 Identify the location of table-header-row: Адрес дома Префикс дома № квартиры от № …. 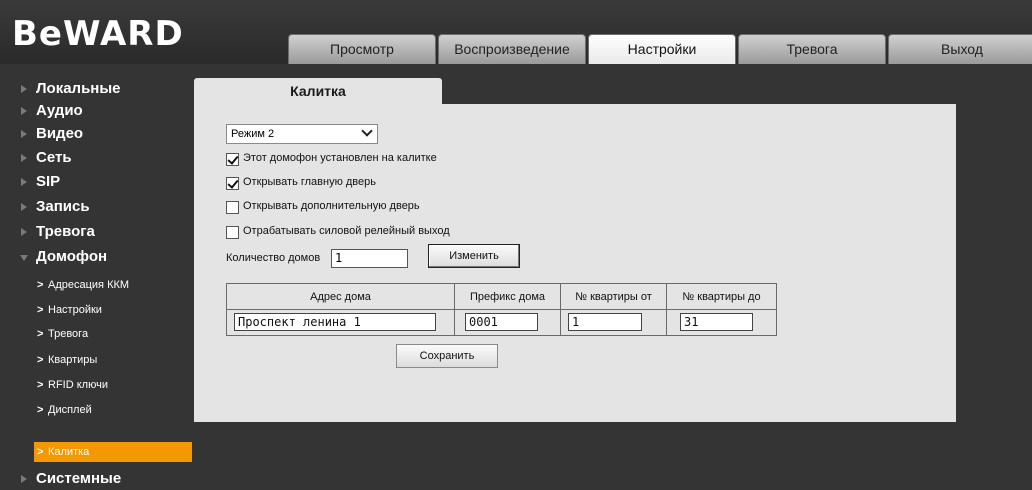
(501, 296).